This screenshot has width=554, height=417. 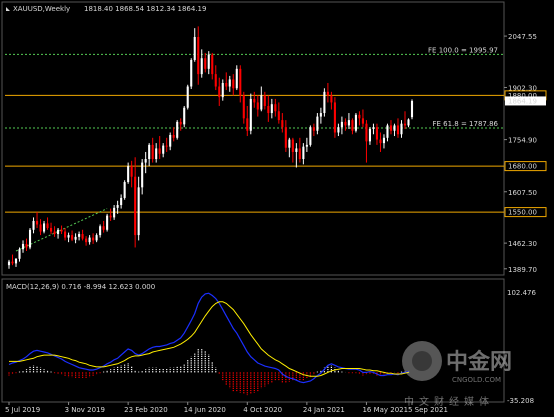 I want to click on level-price-label: 1680.00, so click(x=522, y=167).